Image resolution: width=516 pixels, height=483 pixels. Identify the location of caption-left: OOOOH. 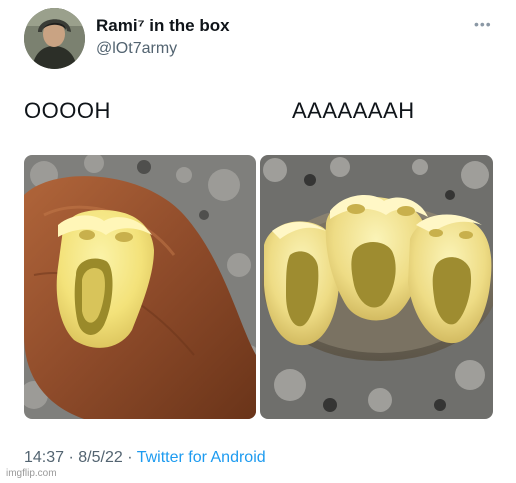
(67, 110).